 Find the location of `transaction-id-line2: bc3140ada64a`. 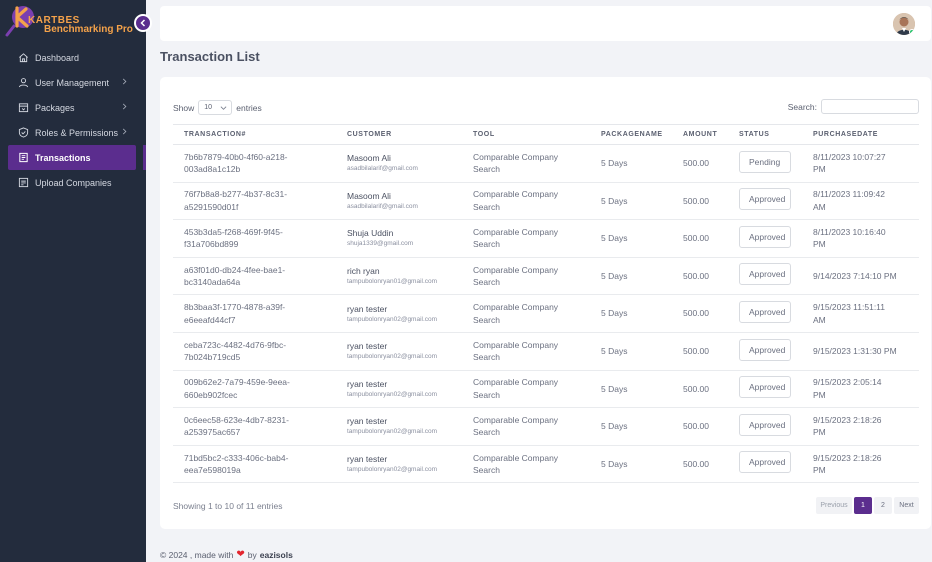

transaction-id-line2: bc3140ada64a is located at coordinates (212, 282).